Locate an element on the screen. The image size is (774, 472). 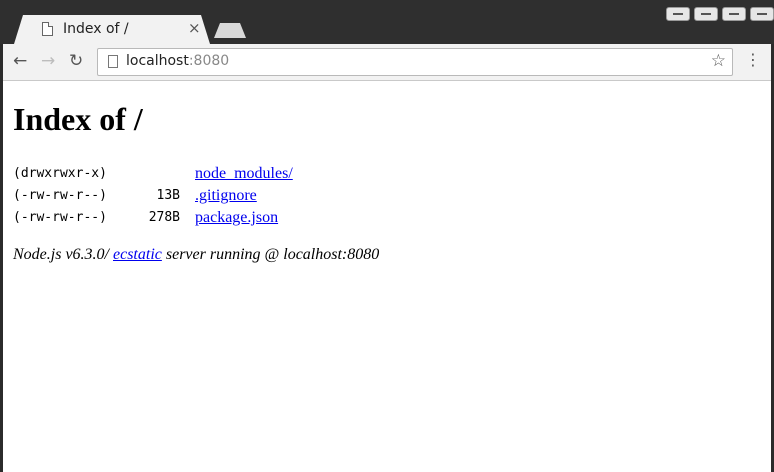
page-heading: Index of / is located at coordinates (78, 119).